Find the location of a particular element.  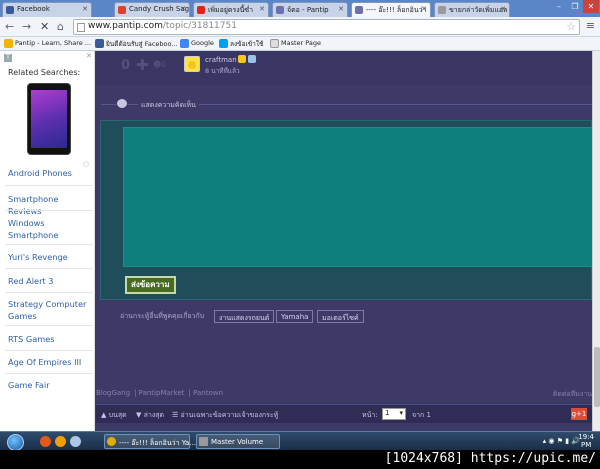

forward-icon: → is located at coordinates (26, 26).